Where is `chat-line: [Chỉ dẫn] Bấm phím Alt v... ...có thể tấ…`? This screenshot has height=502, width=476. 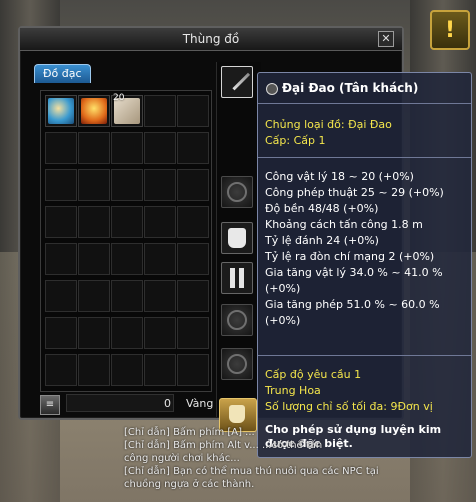 chat-line: [Chỉ dẫn] Bấm phím Alt v... ...có thể tấ… is located at coordinates (223, 445).